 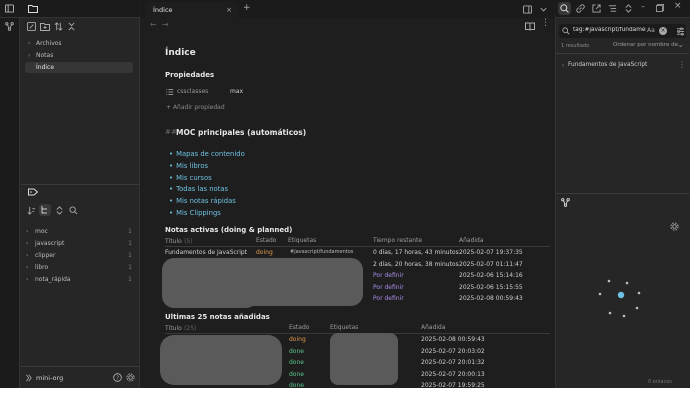 I want to click on folder-notas: › Notas, so click(x=81, y=55).